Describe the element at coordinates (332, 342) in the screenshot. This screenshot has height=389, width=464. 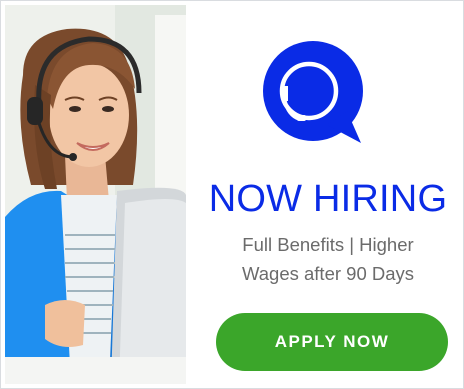
I see `apply-now-button: APPLY NOW` at that location.